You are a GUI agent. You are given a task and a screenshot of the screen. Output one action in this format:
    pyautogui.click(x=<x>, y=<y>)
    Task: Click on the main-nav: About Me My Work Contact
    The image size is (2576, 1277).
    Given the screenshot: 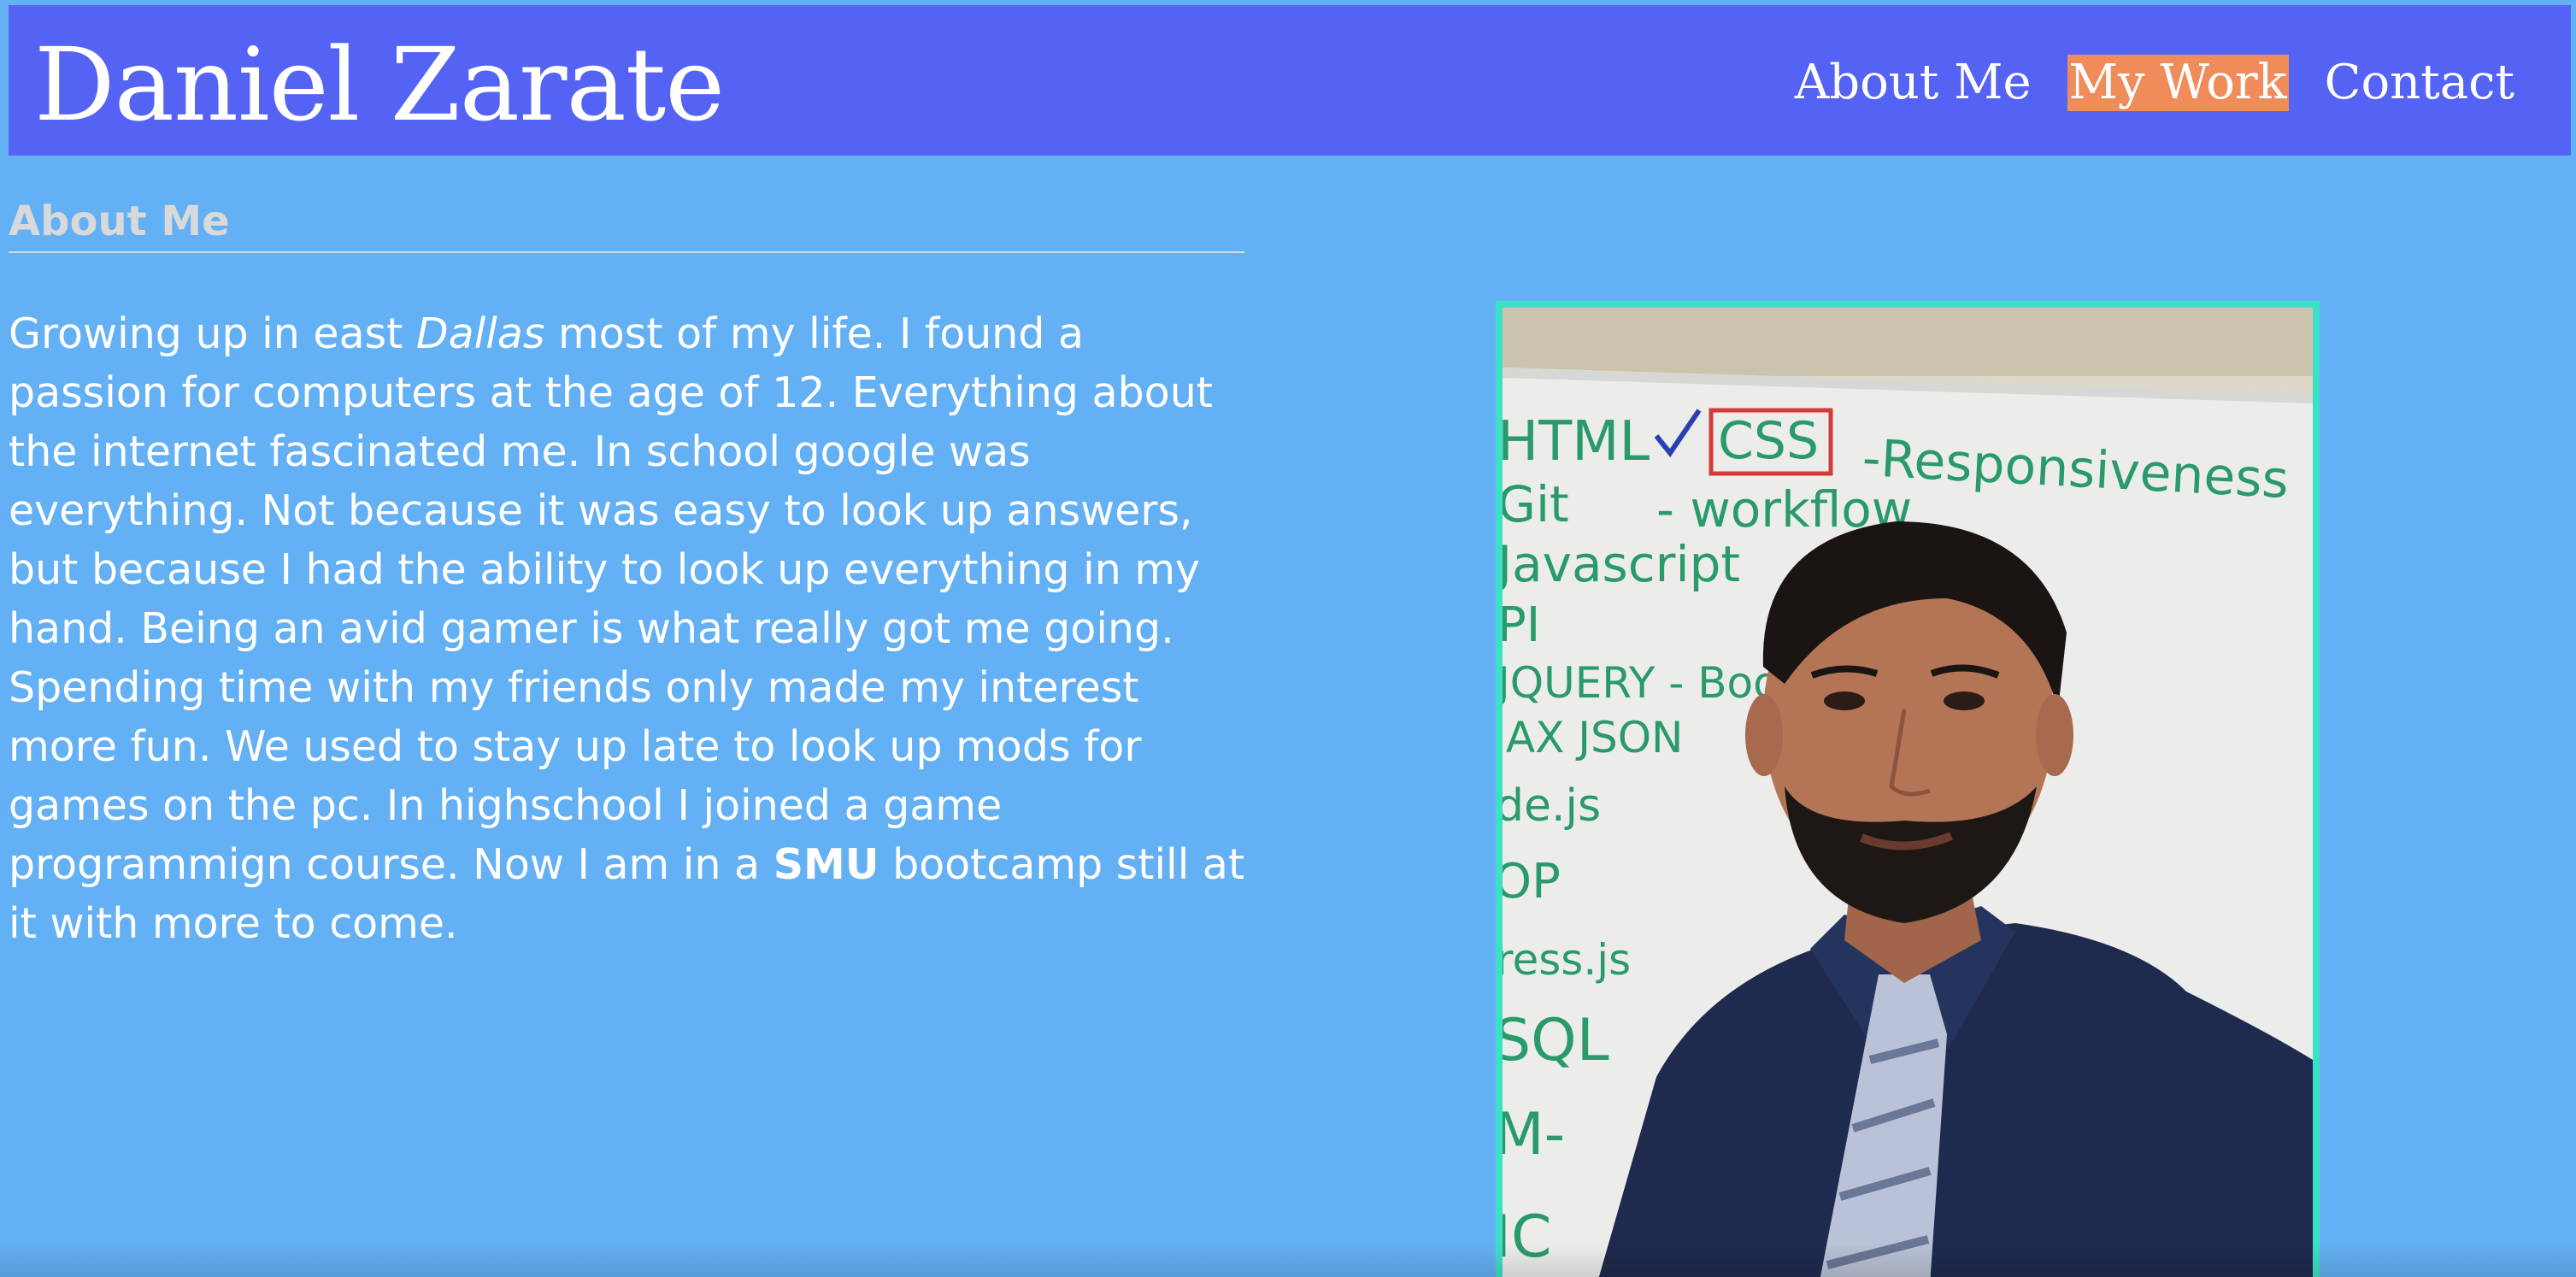 What is the action you would take?
    pyautogui.click(x=2154, y=83)
    